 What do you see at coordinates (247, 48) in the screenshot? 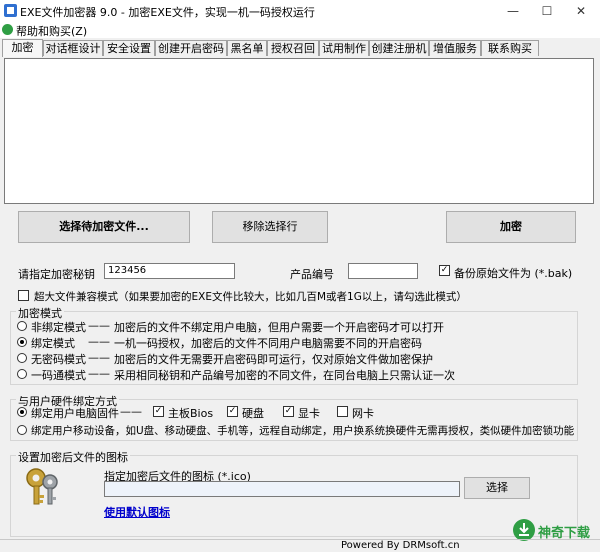
I see `tab-blacklist: 黑名单` at bounding box center [247, 48].